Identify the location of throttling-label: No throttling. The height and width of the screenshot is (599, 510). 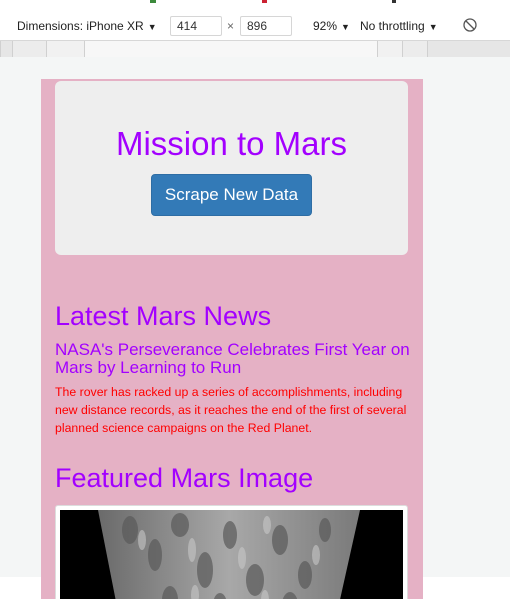
(392, 26).